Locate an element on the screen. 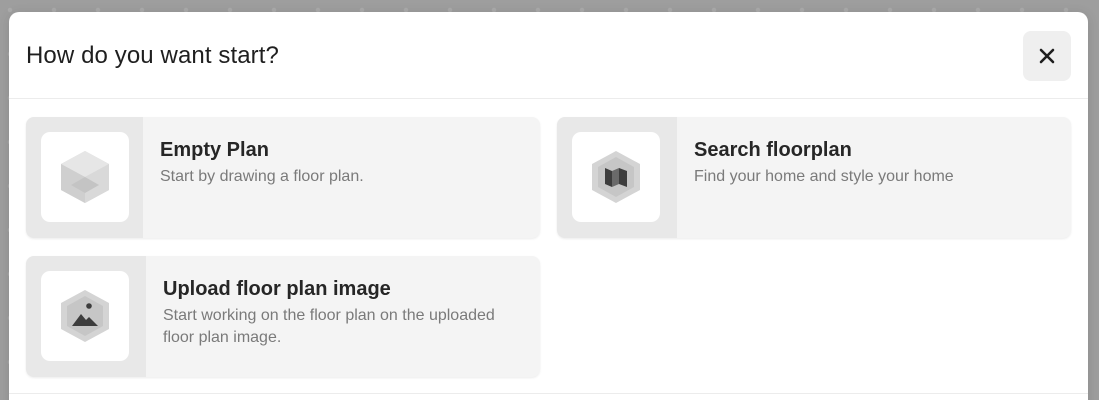 The image size is (1099, 400). option-description: Find your home and style your home is located at coordinates (824, 176).